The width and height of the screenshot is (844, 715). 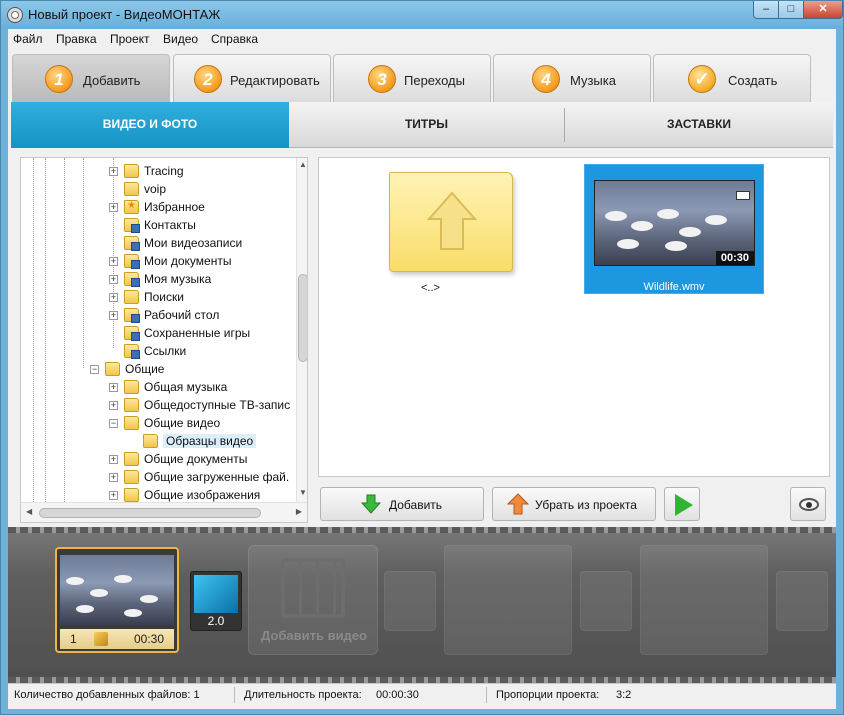 I want to click on add-button: Добавить, so click(x=402, y=504).